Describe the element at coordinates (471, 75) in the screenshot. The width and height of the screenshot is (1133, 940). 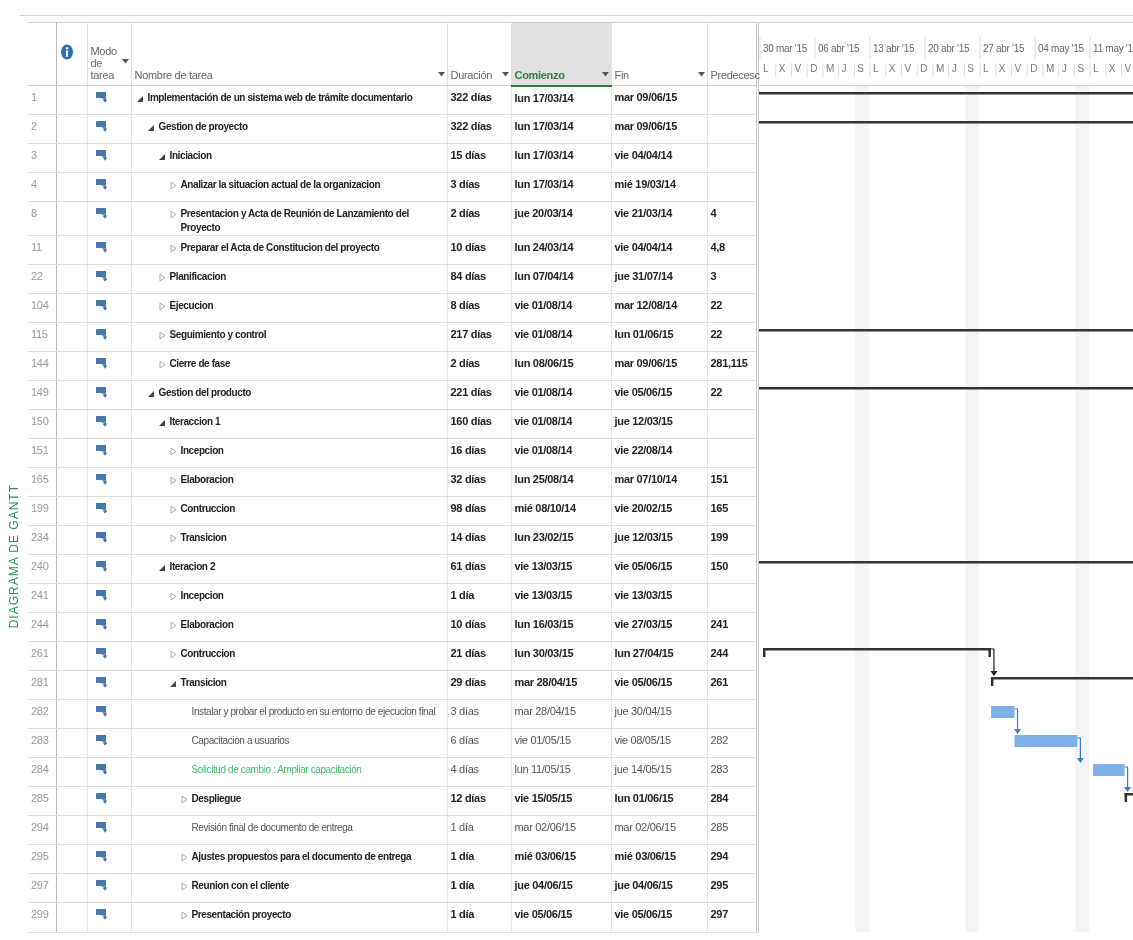
I see `column-header: Duración` at that location.